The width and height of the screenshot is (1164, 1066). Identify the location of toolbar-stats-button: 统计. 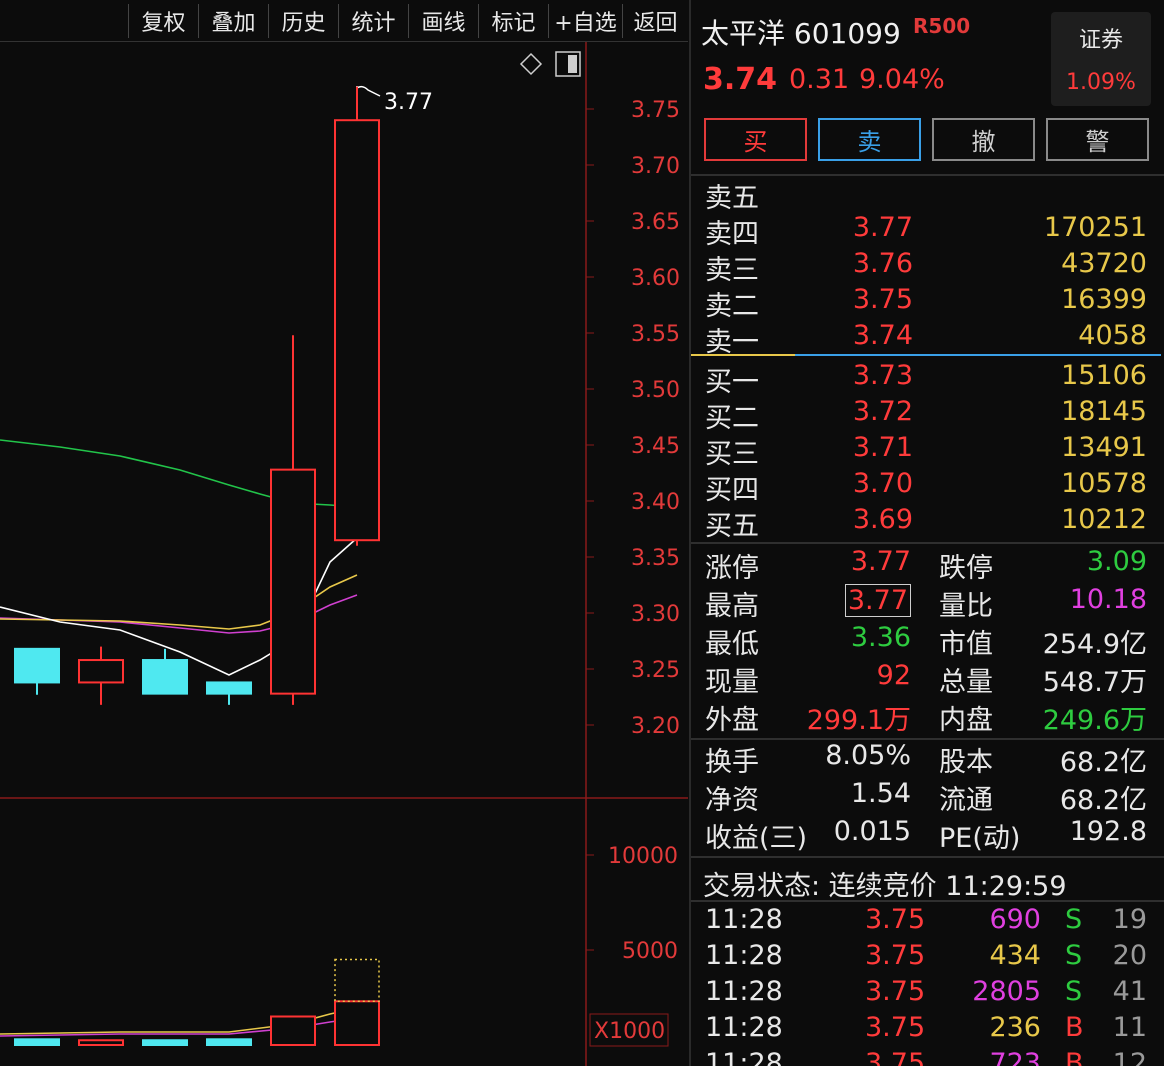
(373, 21).